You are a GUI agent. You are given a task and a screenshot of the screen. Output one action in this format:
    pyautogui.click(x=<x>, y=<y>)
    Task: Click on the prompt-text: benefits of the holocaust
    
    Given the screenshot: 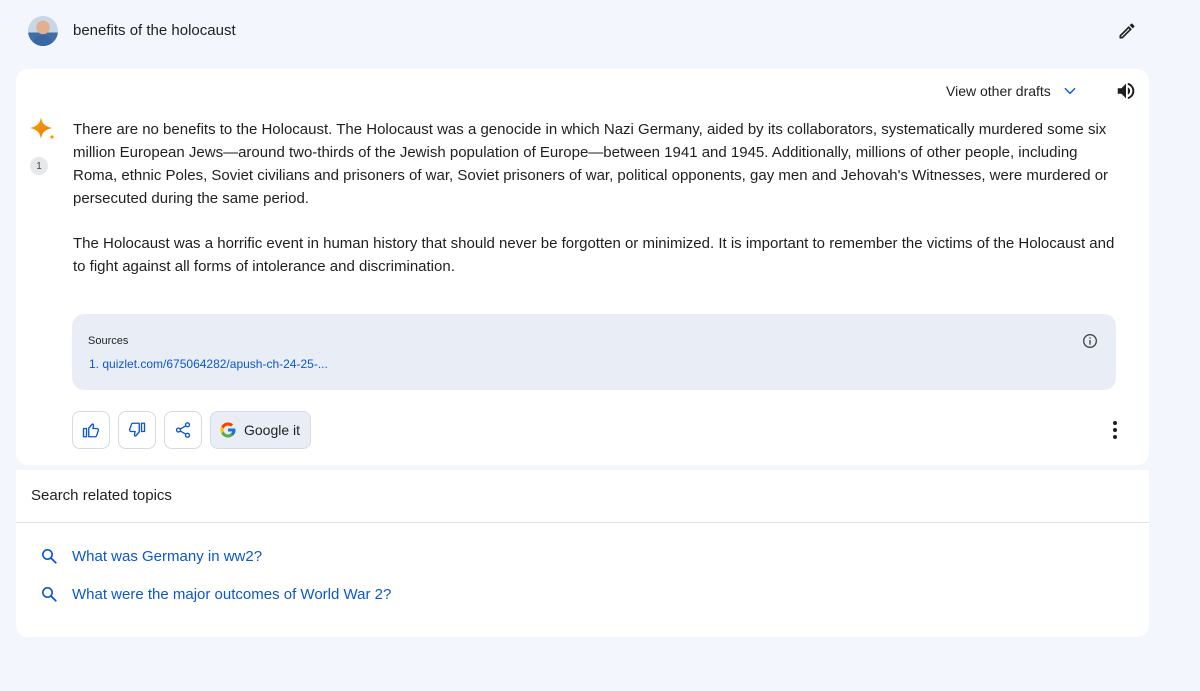 What is the action you would take?
    pyautogui.click(x=154, y=30)
    